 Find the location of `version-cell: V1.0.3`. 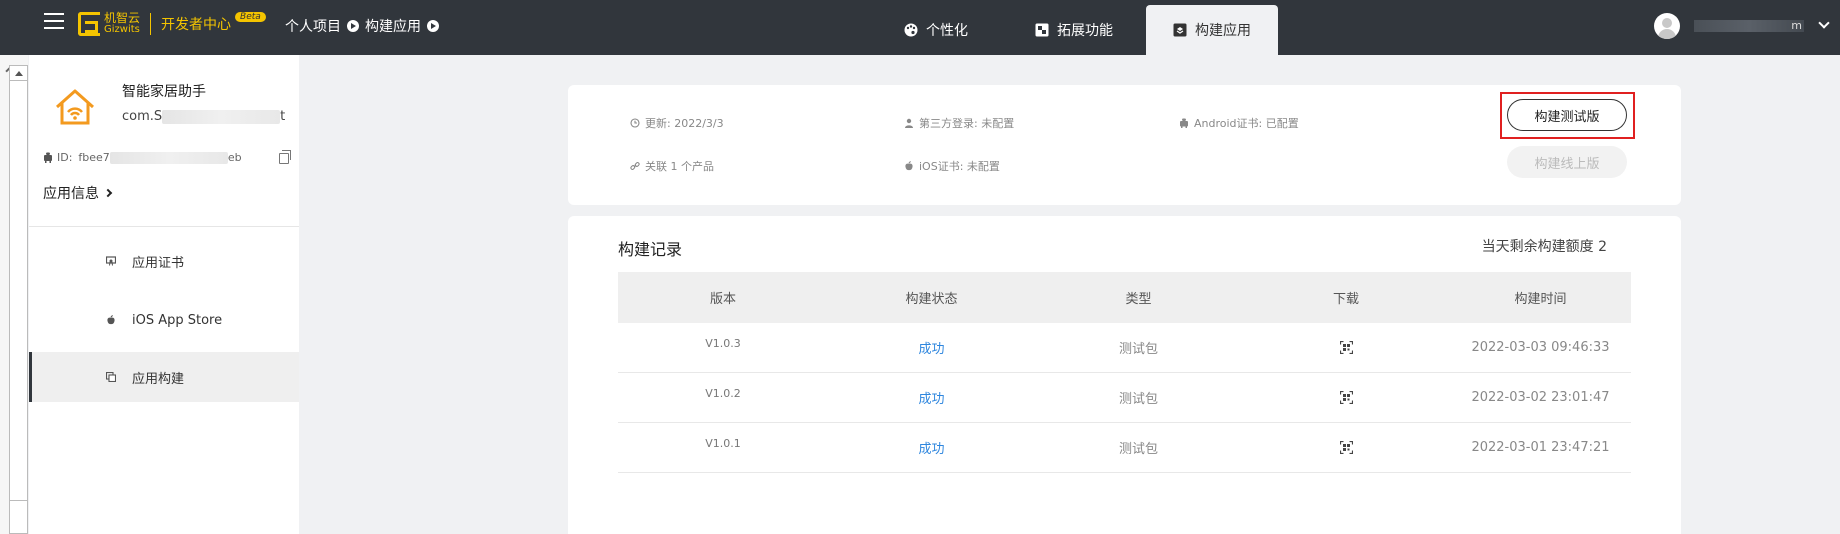

version-cell: V1.0.3 is located at coordinates (723, 343).